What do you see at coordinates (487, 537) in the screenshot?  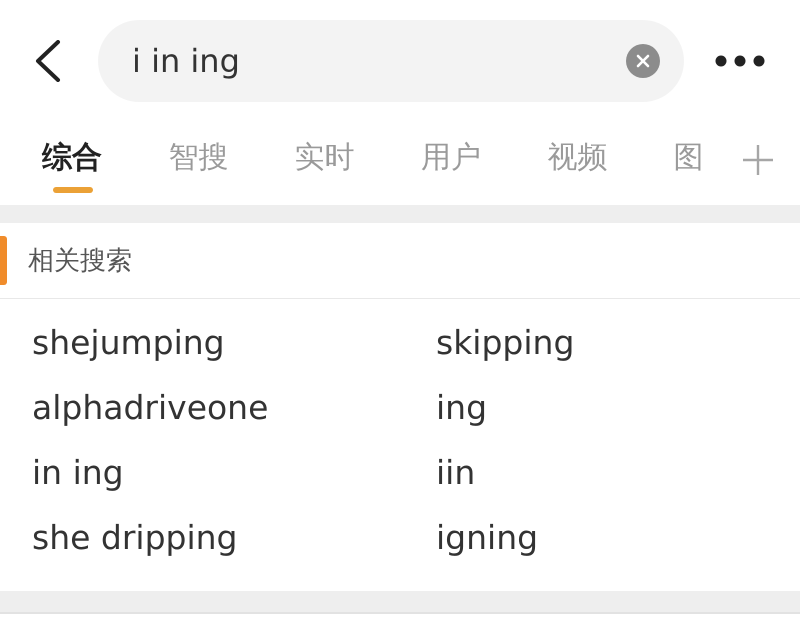 I see `related-search-link: igning` at bounding box center [487, 537].